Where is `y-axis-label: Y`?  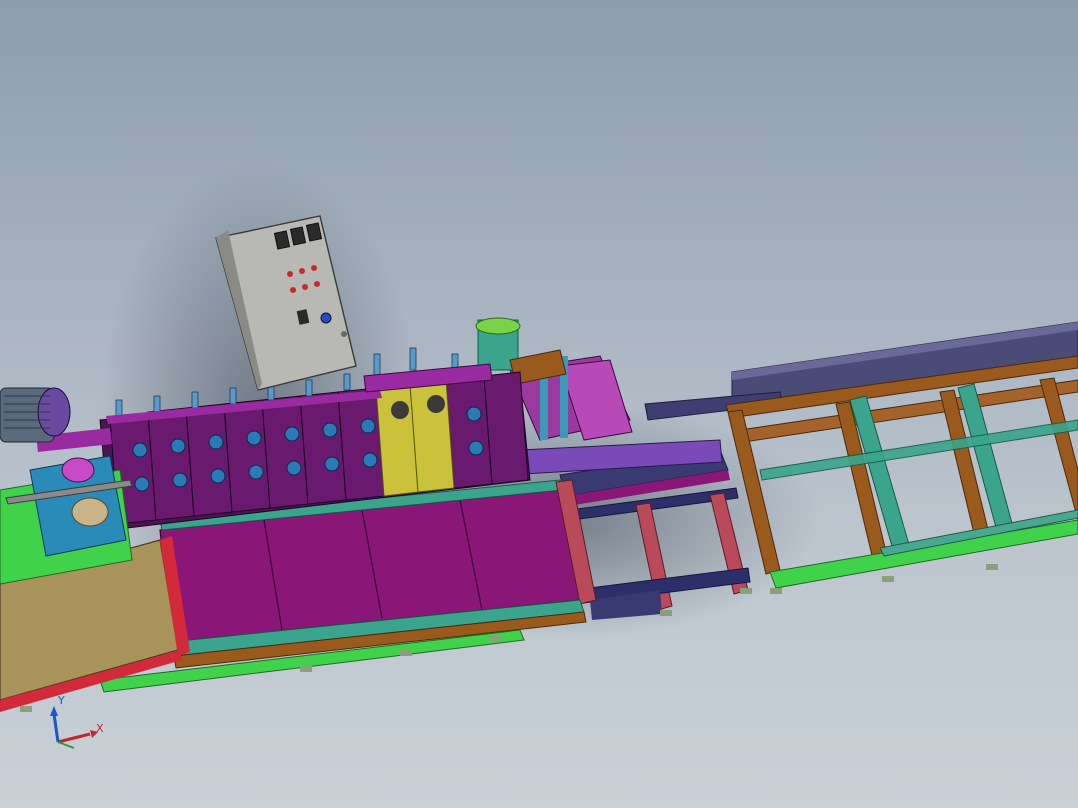 y-axis-label: Y is located at coordinates (61, 700).